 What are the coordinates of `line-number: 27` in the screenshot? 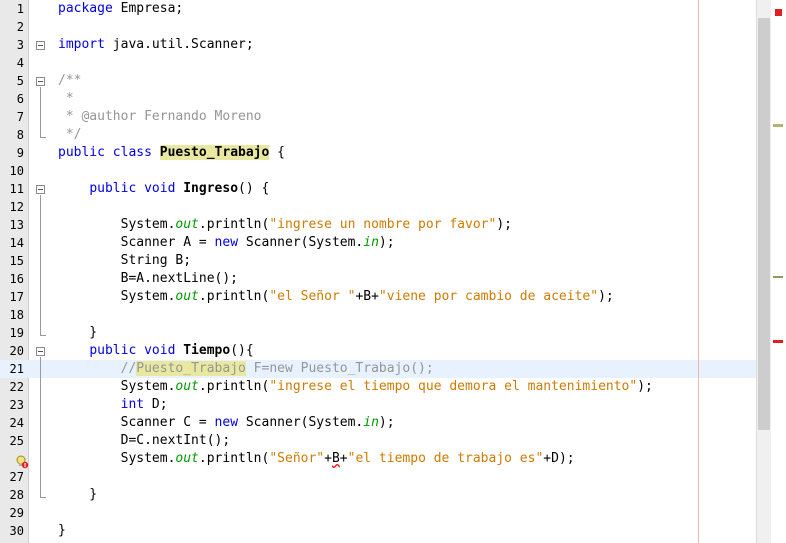 It's located at (16, 477).